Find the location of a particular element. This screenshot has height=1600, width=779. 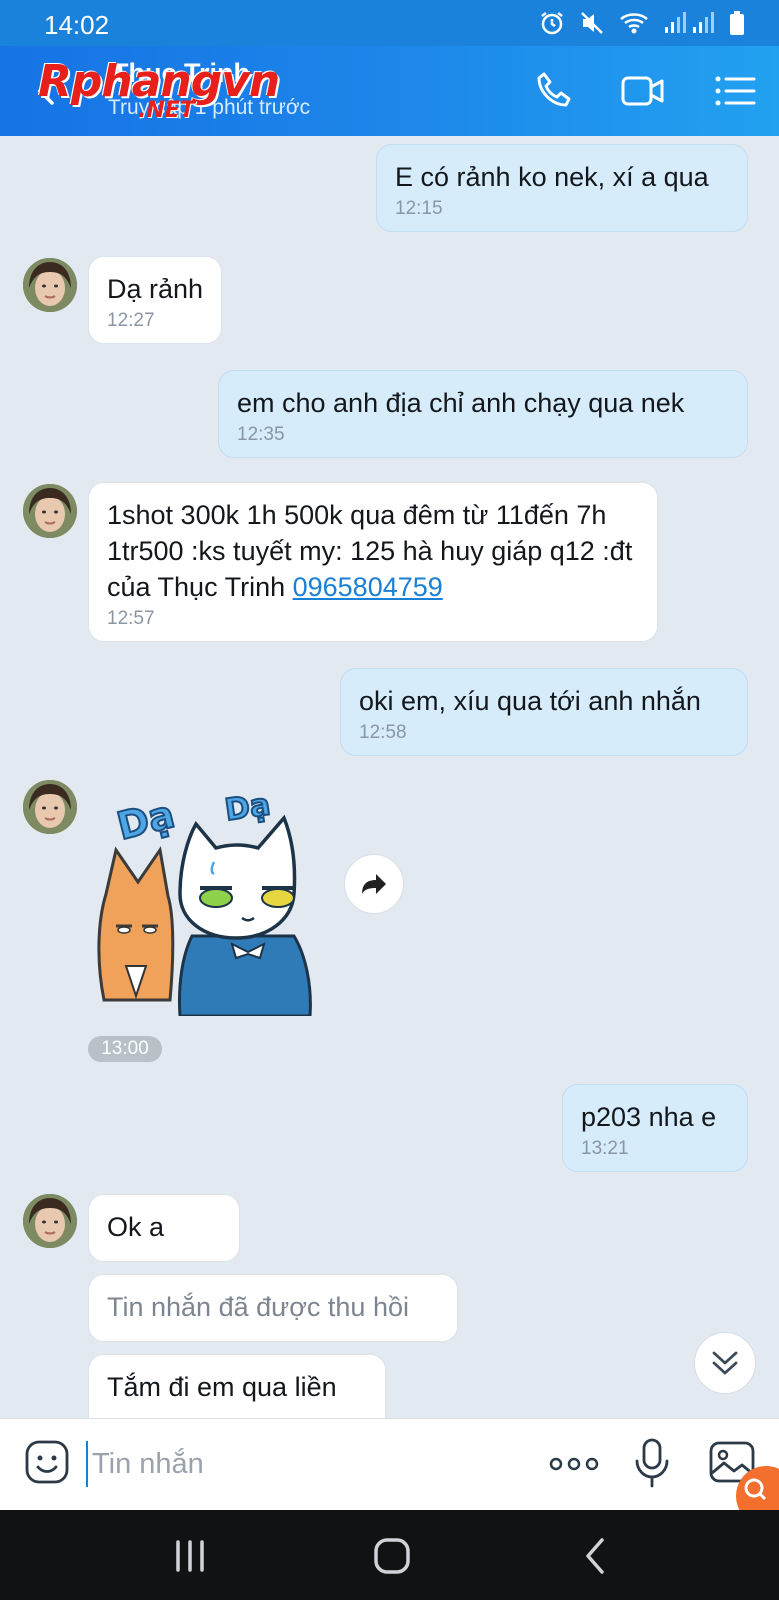

message-time: 12:58 is located at coordinates (383, 732).